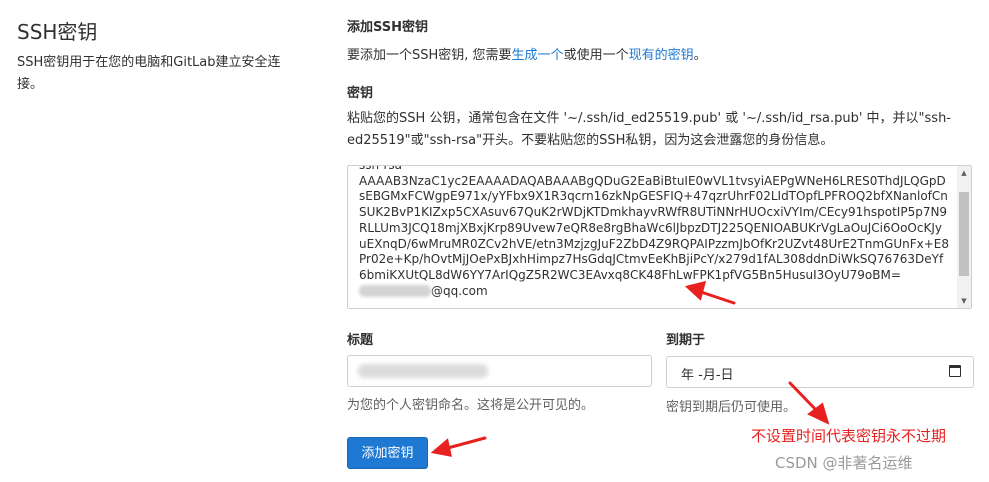 The width and height of the screenshot is (989, 482). Describe the element at coordinates (387, 453) in the screenshot. I see `add-key-button: 添加密钥` at that location.